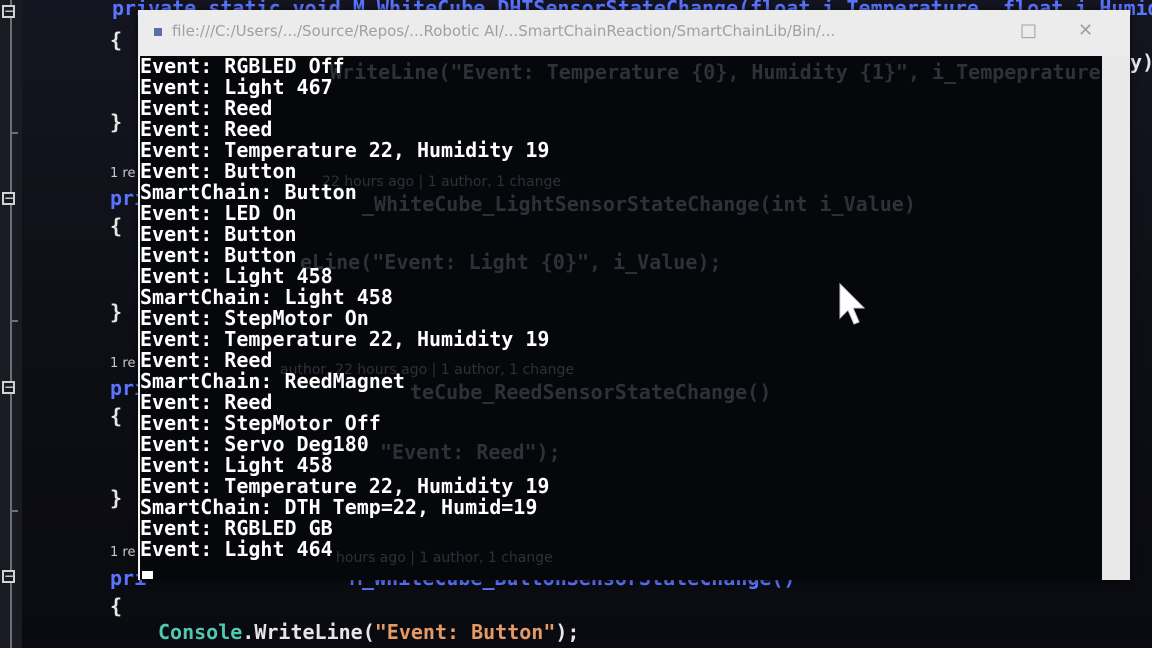 The height and width of the screenshot is (648, 1152). I want to click on console-line: Event: Light 467, so click(236, 87).